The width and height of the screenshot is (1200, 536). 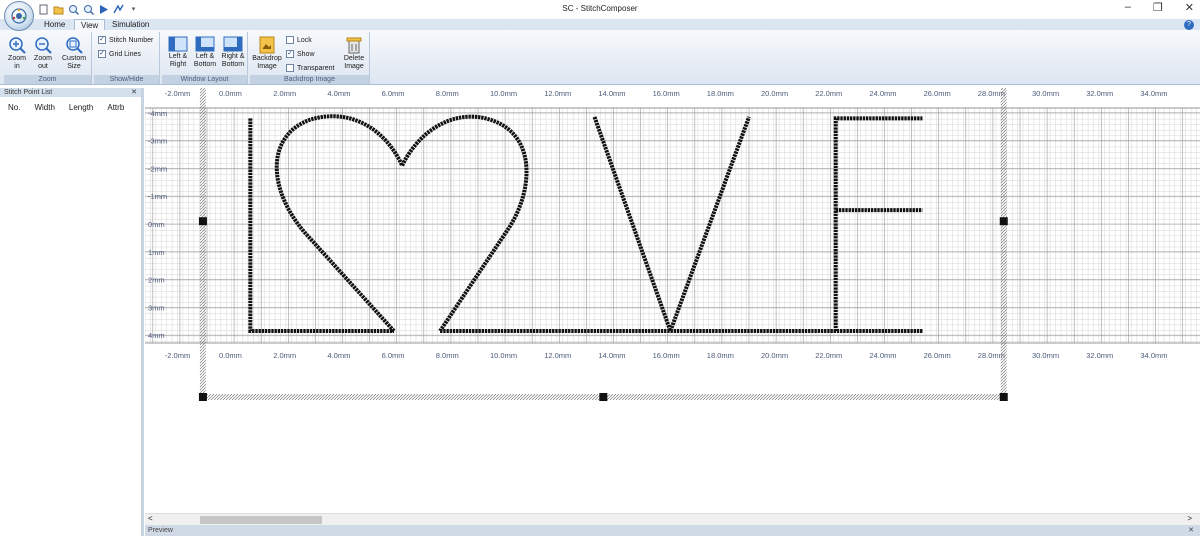 What do you see at coordinates (54, 24) in the screenshot?
I see `tab-home: Home` at bounding box center [54, 24].